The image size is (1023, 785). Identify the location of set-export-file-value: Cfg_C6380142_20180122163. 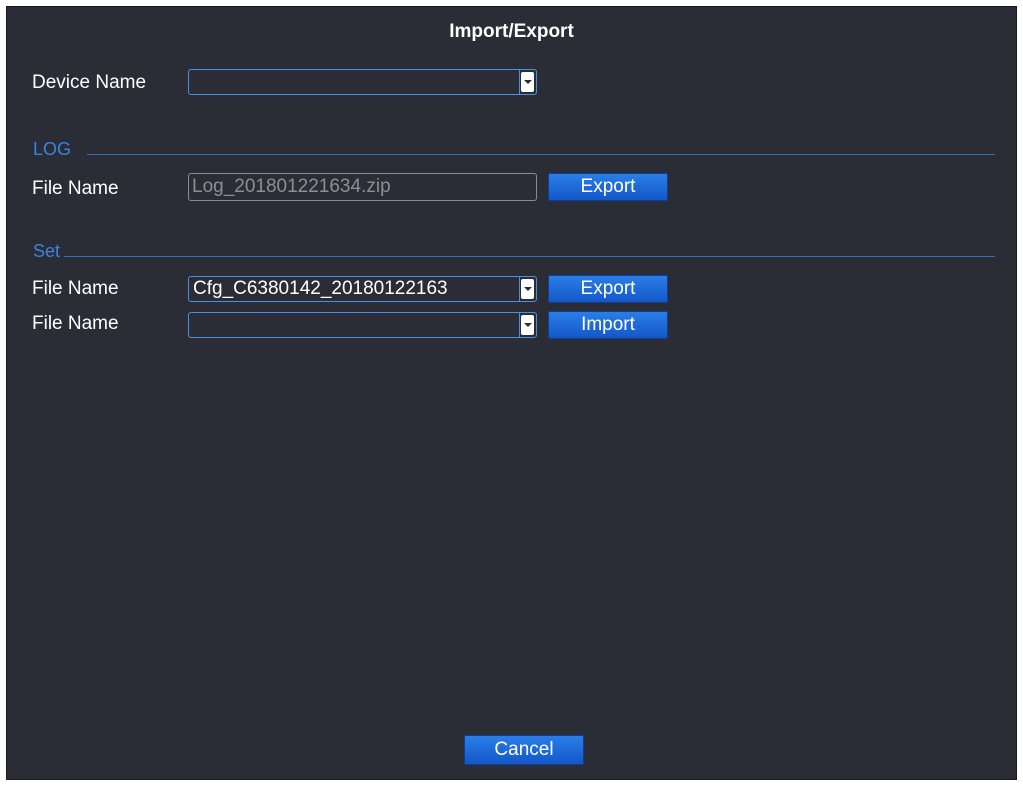
(320, 288).